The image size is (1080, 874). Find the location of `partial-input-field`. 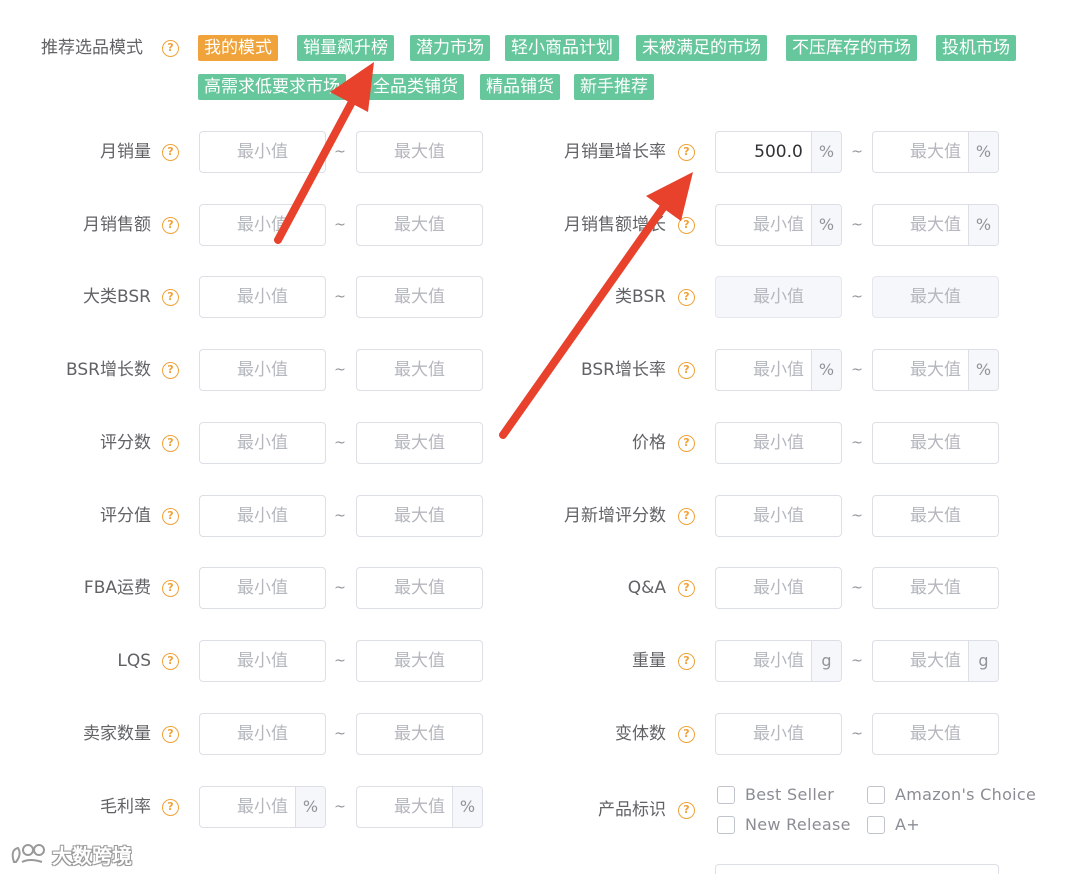

partial-input-field is located at coordinates (857, 869).